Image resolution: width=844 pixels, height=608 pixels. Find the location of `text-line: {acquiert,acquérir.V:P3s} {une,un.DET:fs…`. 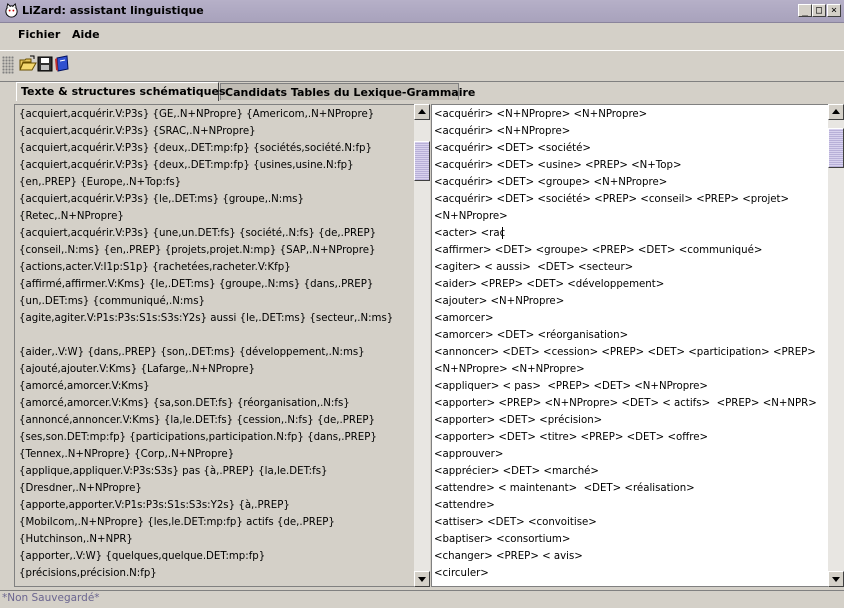

text-line: {acquiert,acquérir.V:P3s} {une,un.DET:fs… is located at coordinates (198, 233).